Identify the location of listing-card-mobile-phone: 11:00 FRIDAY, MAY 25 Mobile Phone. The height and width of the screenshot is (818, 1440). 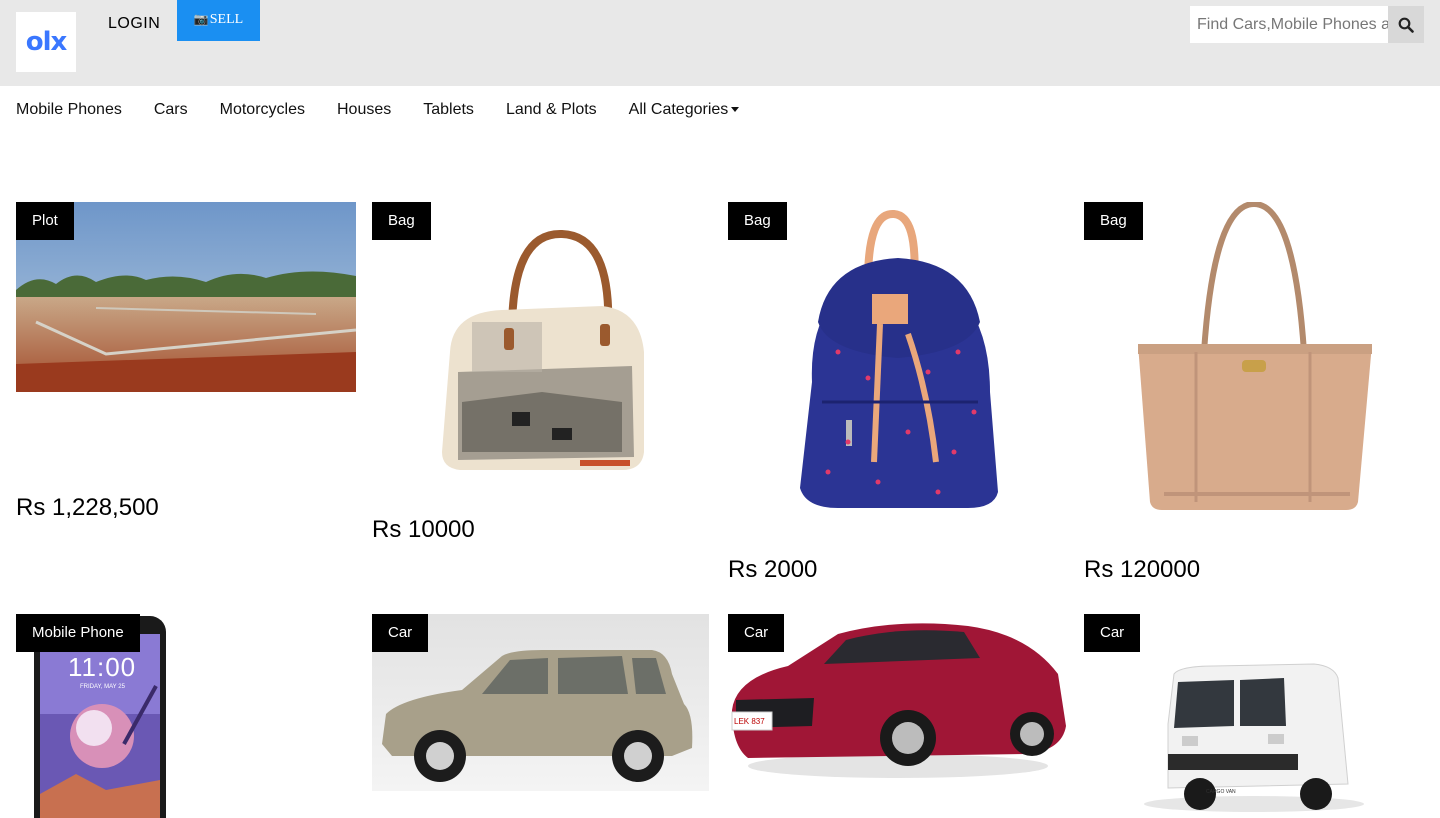
(186, 716).